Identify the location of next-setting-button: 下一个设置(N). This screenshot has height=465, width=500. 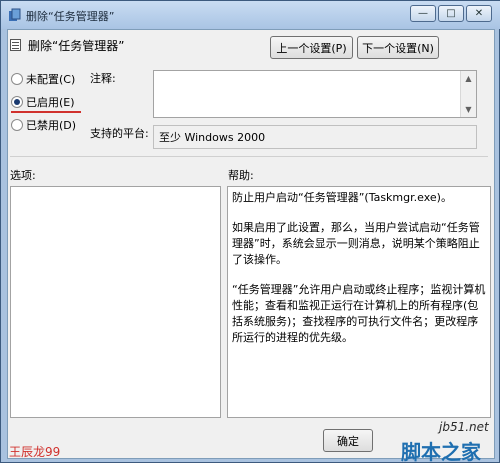
(398, 47).